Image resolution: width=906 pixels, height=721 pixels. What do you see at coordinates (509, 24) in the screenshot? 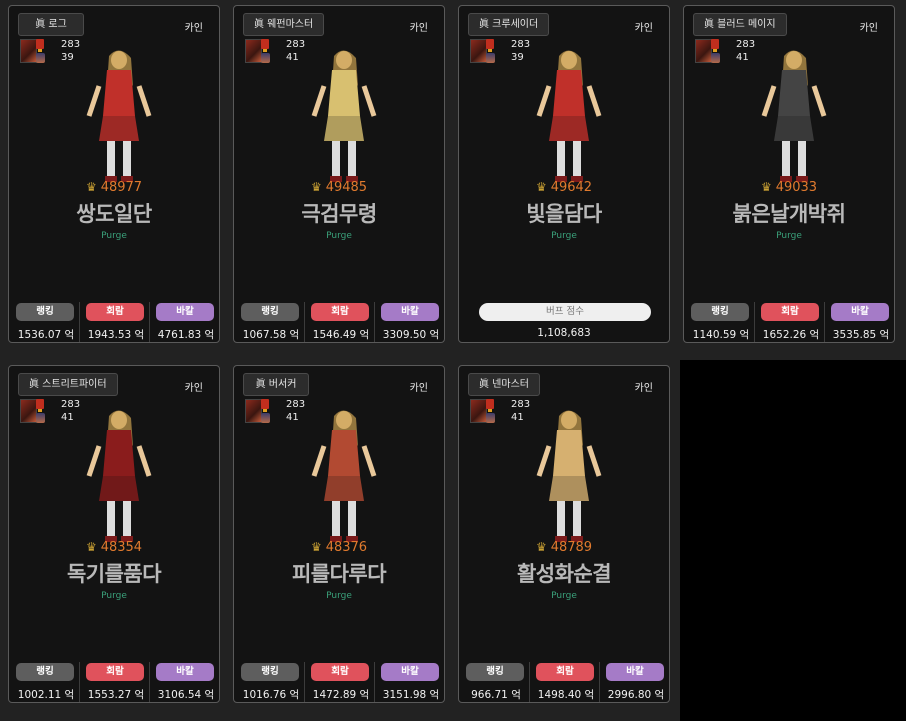
I see `job-class-button: 眞 크루세이더` at bounding box center [509, 24].